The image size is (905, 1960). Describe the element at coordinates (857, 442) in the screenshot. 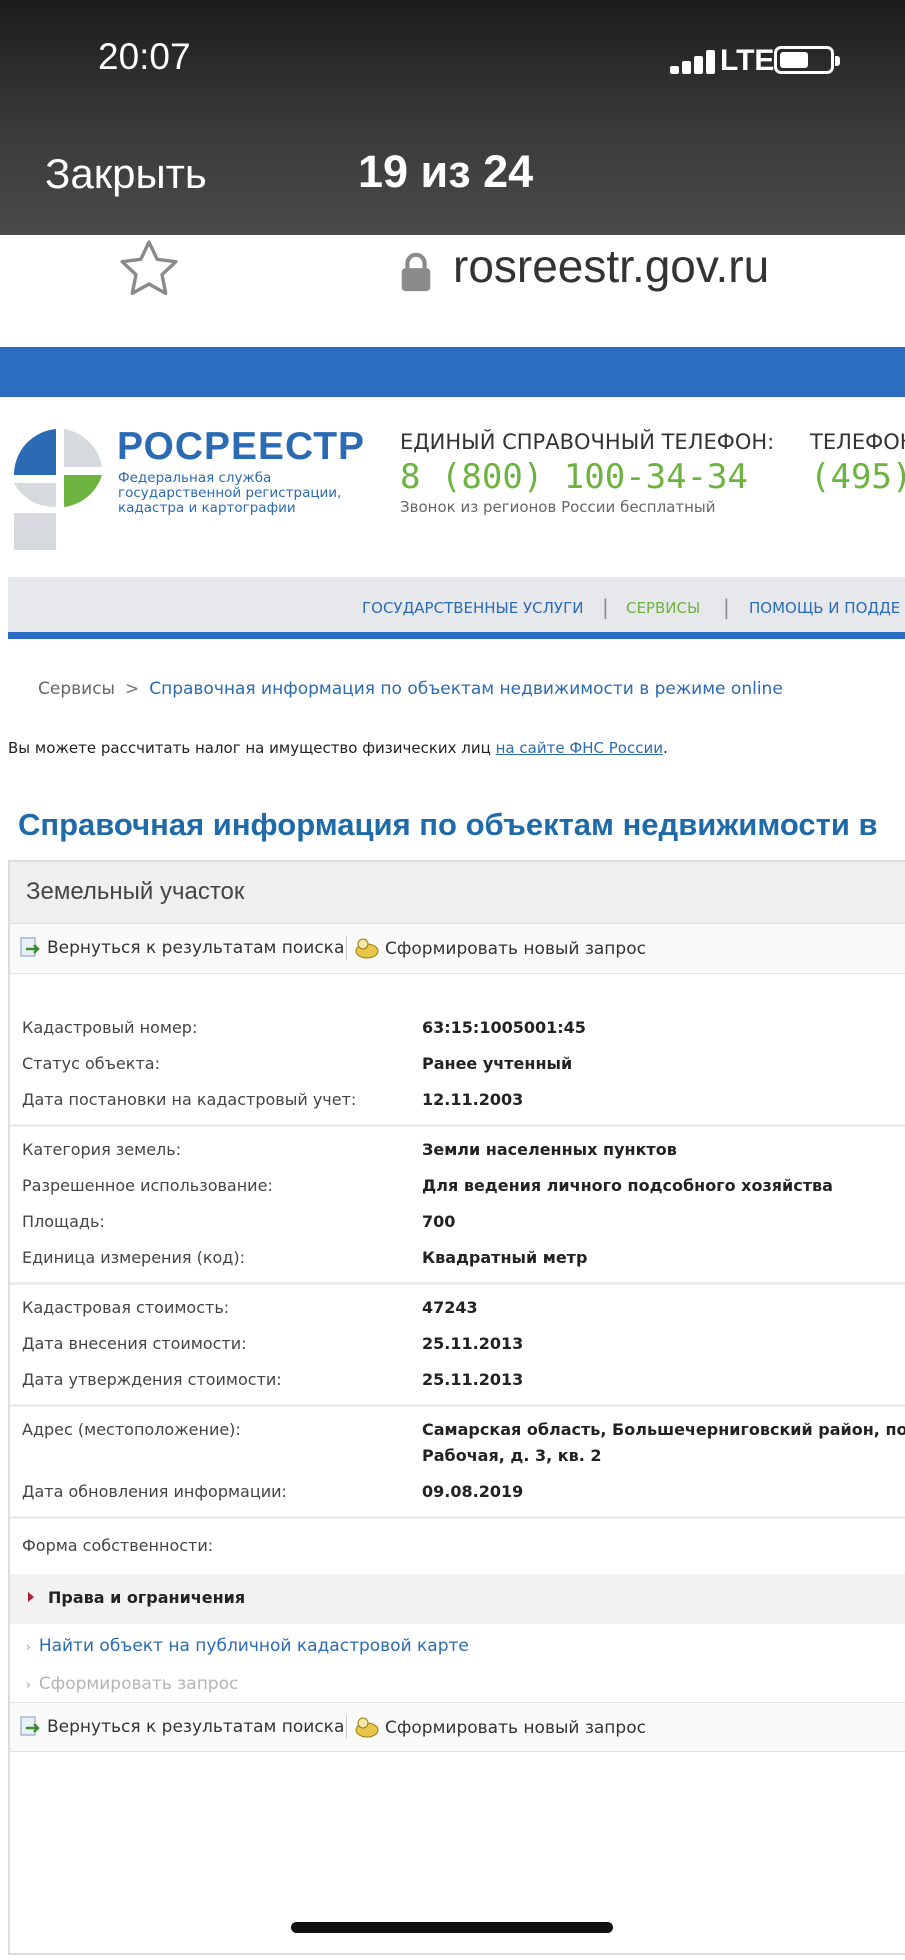

I see `phone2-label: ТЕЛЕФОН` at that location.